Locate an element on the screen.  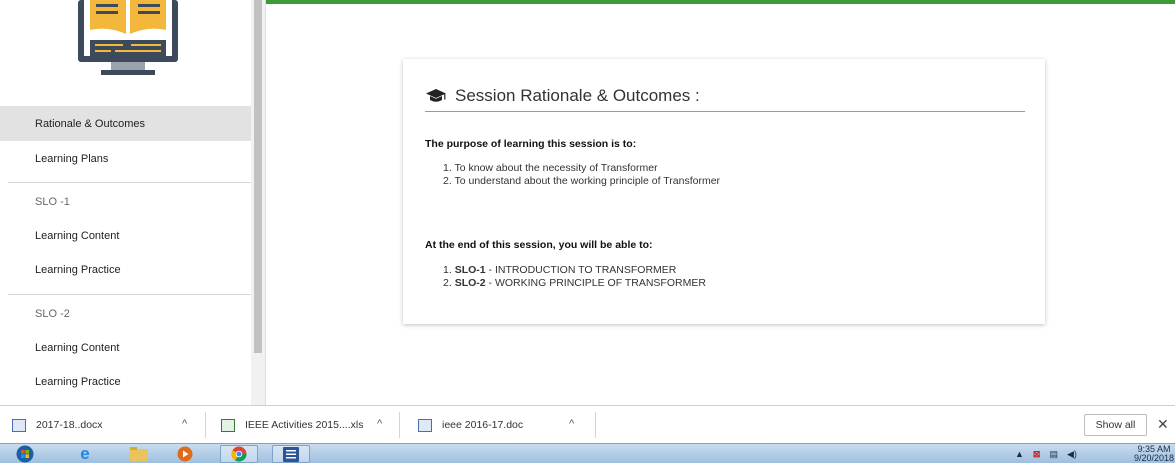
chrome-icon is located at coordinates (239, 454).